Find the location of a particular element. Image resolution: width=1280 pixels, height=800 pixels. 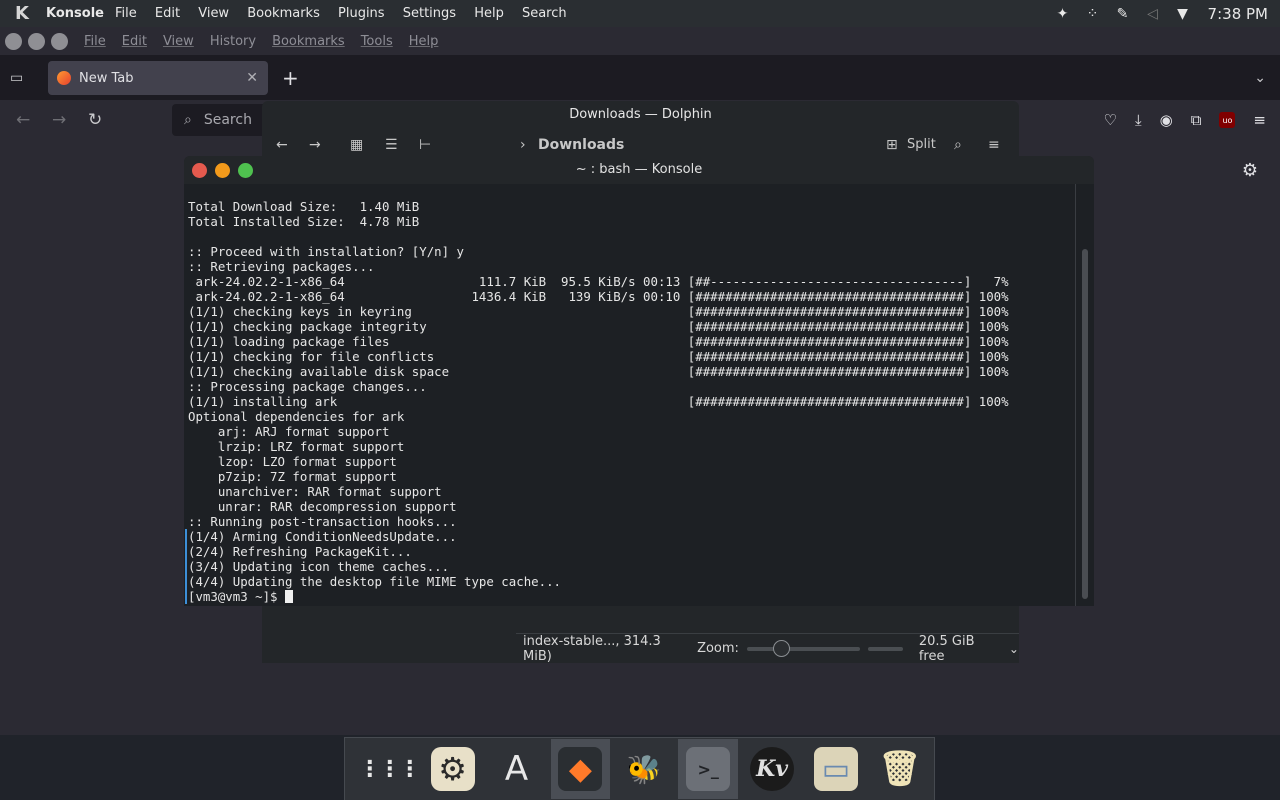

list-tabs-chevron-icon: ⌄ is located at coordinates (1260, 78).